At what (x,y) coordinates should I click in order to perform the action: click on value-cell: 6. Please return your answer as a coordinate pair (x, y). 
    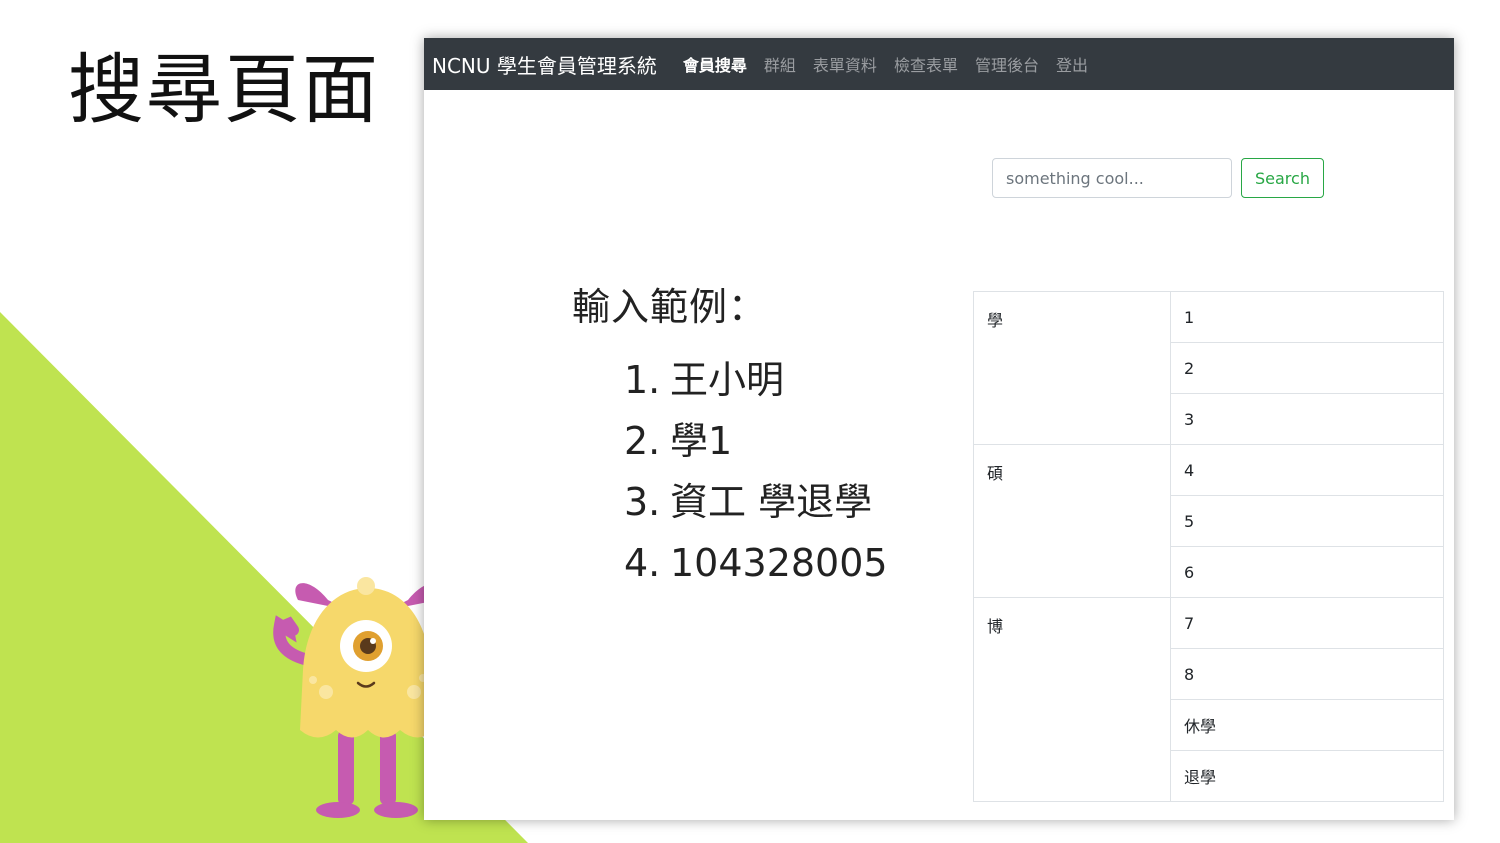
    Looking at the image, I should click on (1307, 572).